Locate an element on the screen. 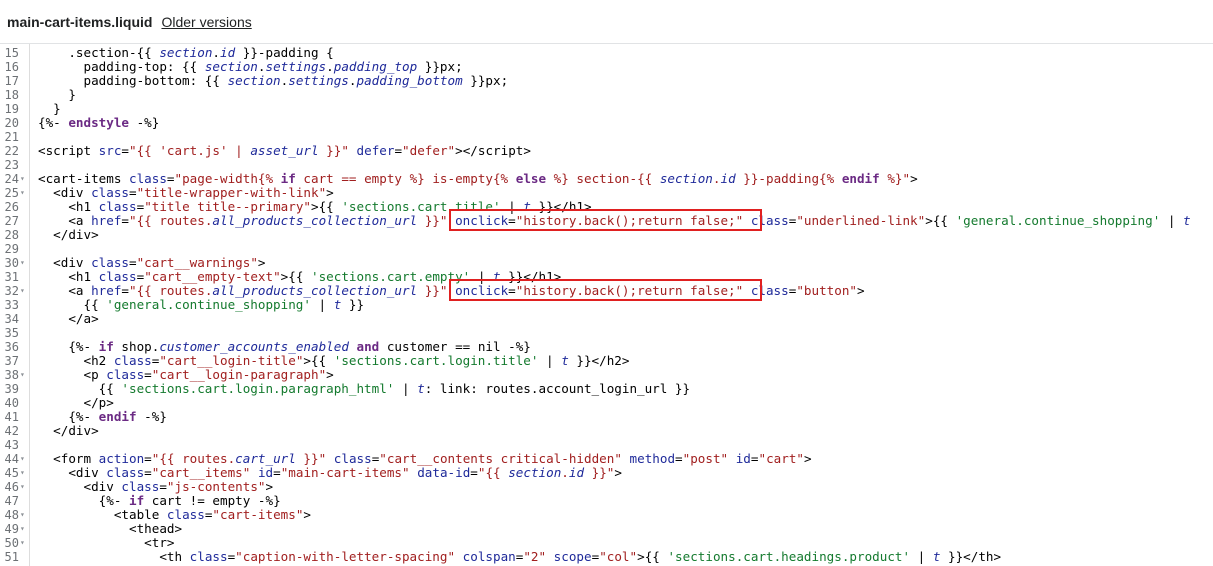 This screenshot has height=566, width=1213. code-token: method is located at coordinates (652, 458).